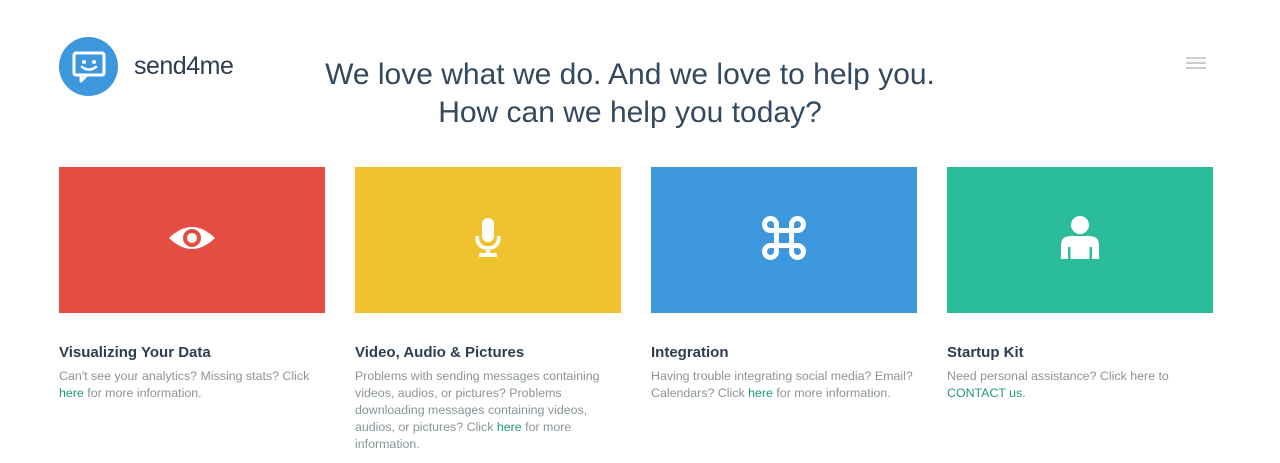 The height and width of the screenshot is (463, 1280). I want to click on tile-visualizing-data, so click(192, 240).